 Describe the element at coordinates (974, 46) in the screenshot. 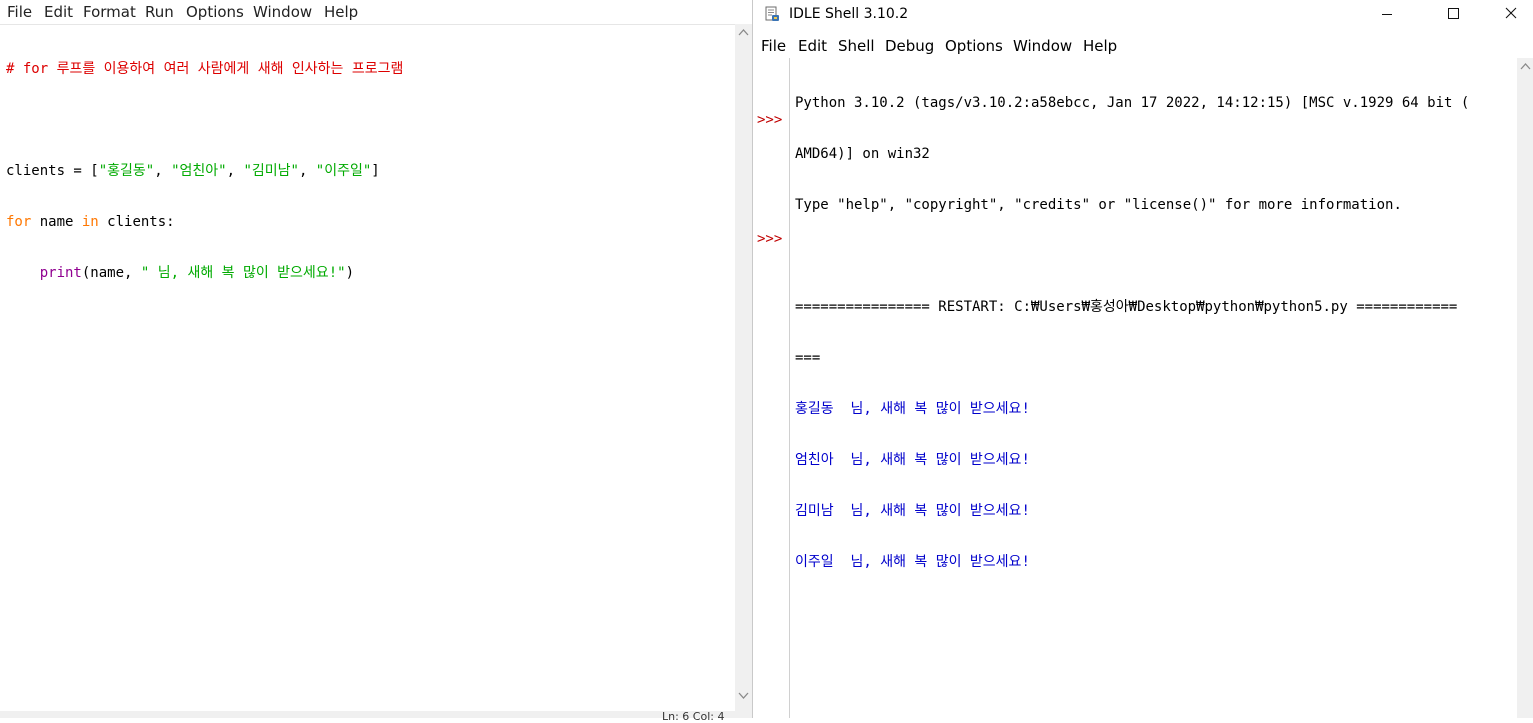

I see `shell-menu-options: Options` at that location.